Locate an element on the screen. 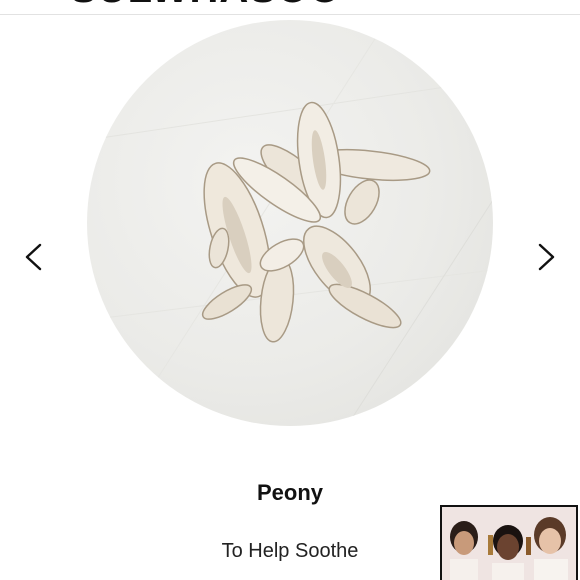  carousel-prev-button is located at coordinates (34, 257).